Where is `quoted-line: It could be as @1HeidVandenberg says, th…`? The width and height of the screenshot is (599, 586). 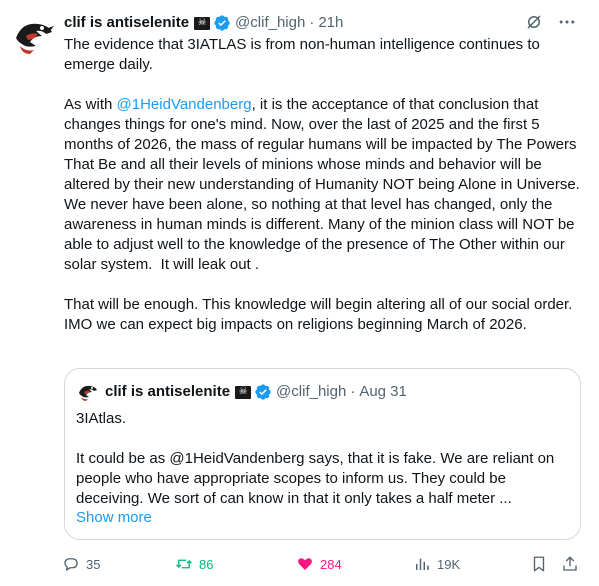
quoted-line: It could be as @1HeidVandenberg says, th… is located at coordinates (315, 478).